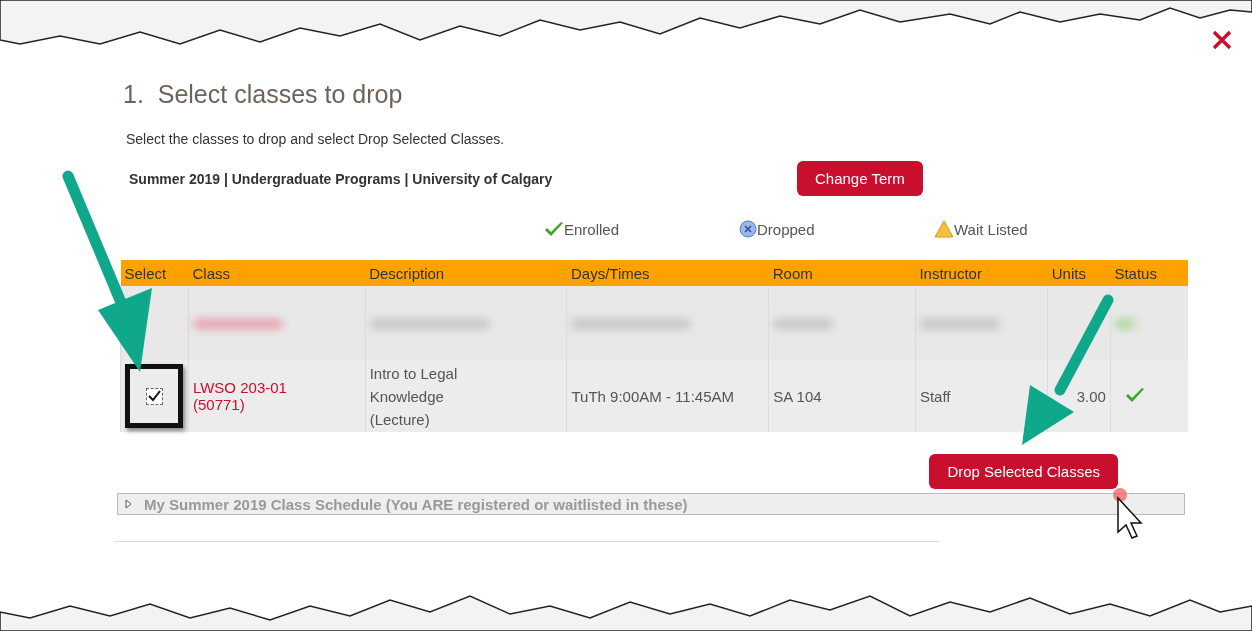 The width and height of the screenshot is (1252, 631). Describe the element at coordinates (466, 273) in the screenshot. I see `column-header: Description` at that location.